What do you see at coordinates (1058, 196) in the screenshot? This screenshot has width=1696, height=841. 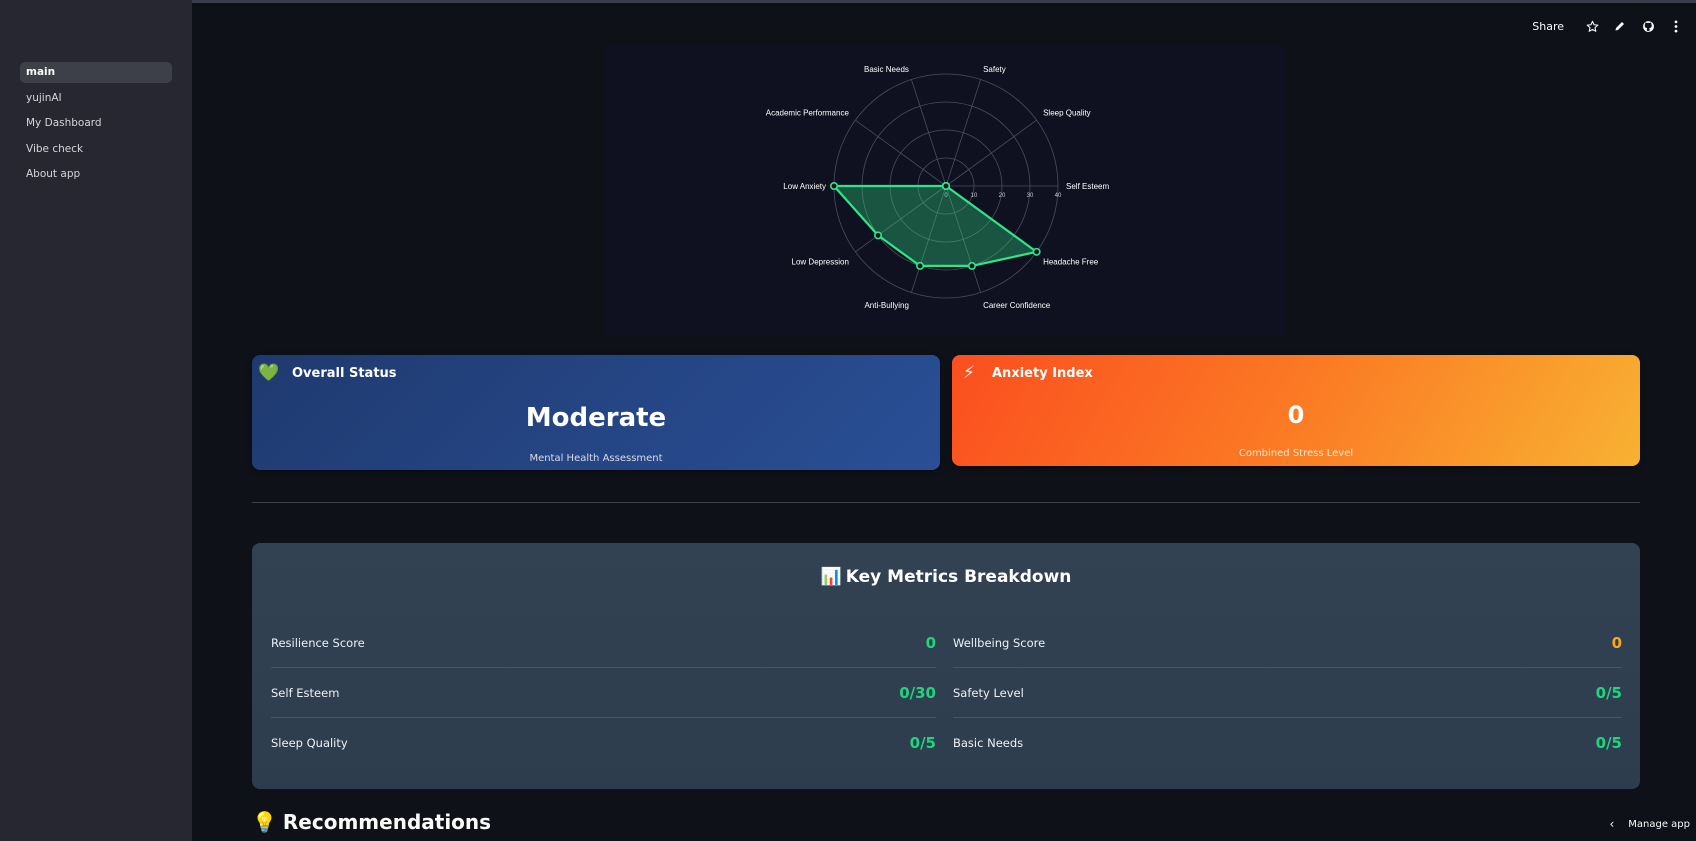 I see `radar-tick-label: 40` at bounding box center [1058, 196].